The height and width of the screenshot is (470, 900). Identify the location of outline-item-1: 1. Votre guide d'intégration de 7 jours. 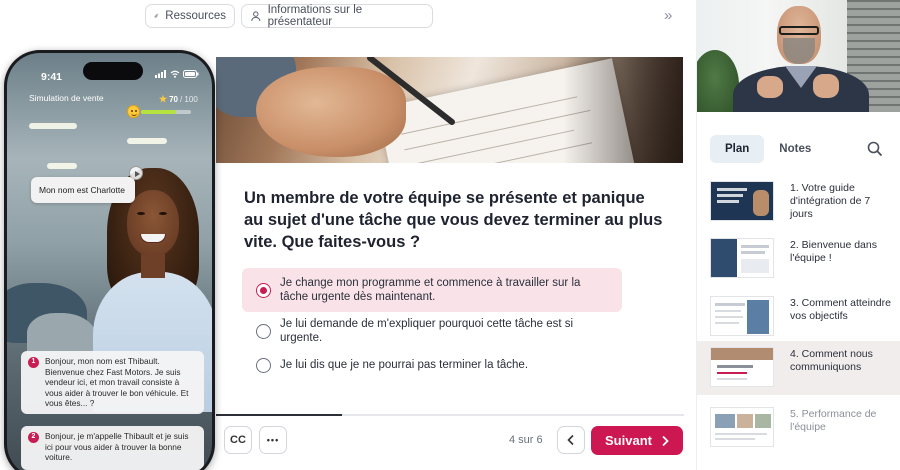
(798, 202).